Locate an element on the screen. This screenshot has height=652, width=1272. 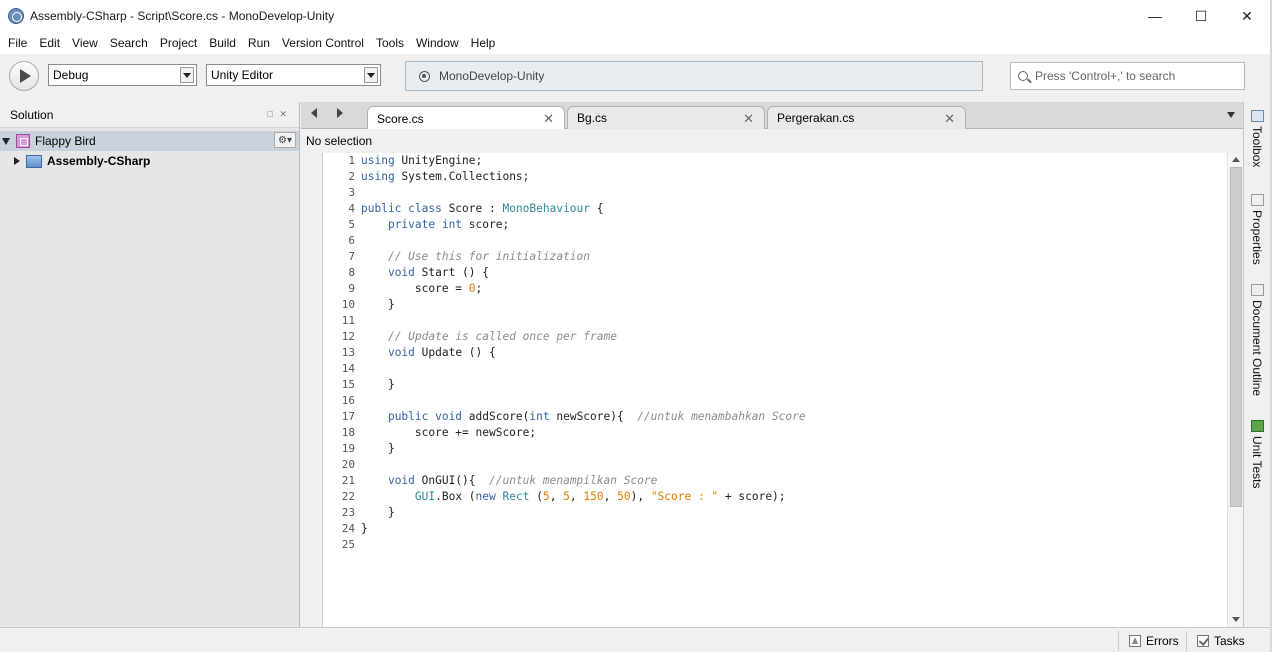
status-area: MonoDevelop-Unity is located at coordinates (694, 76).